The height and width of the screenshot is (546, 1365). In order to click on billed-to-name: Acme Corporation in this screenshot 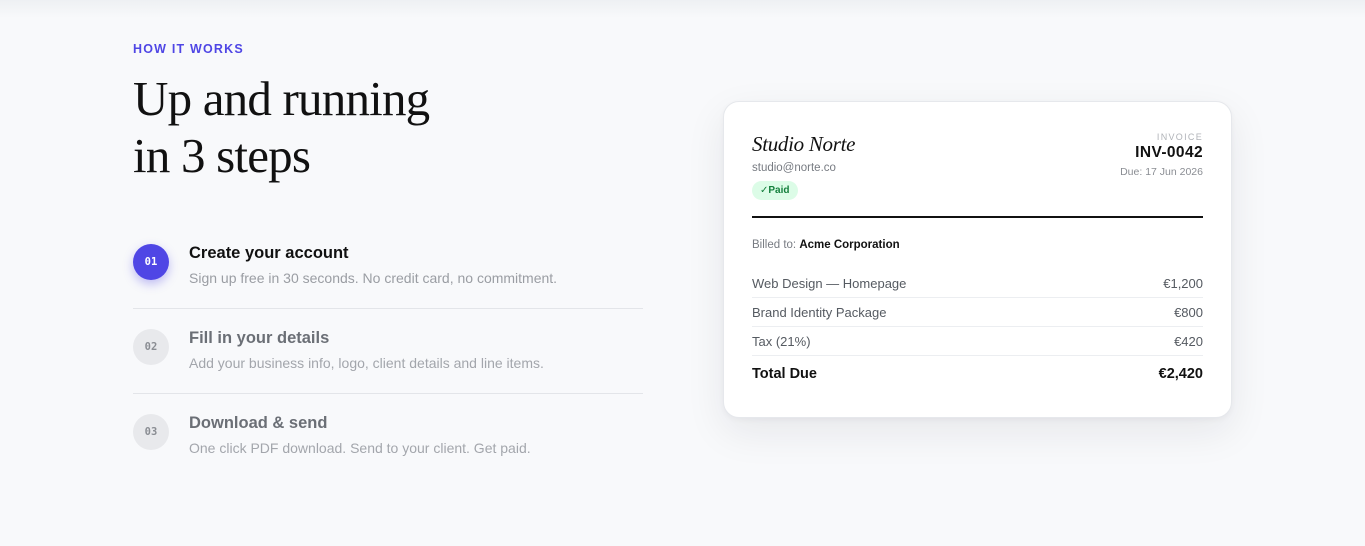, I will do `click(849, 245)`.